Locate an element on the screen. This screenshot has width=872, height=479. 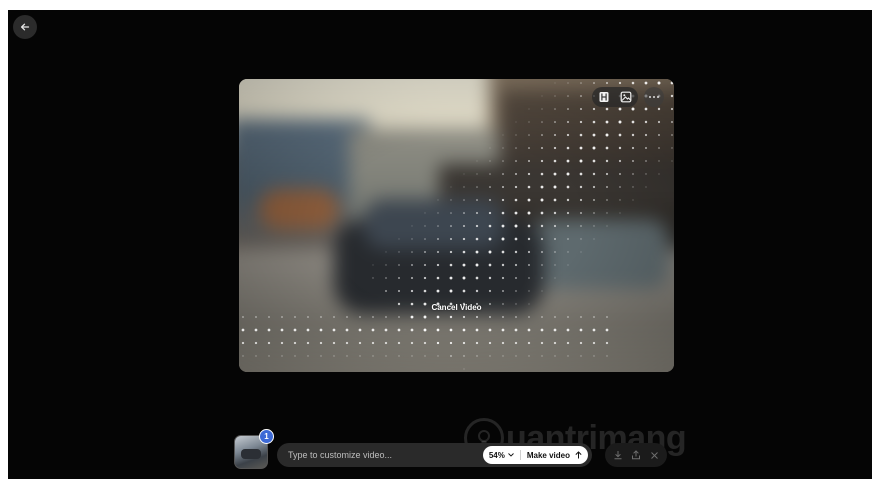
close-icon is located at coordinates (654, 455).